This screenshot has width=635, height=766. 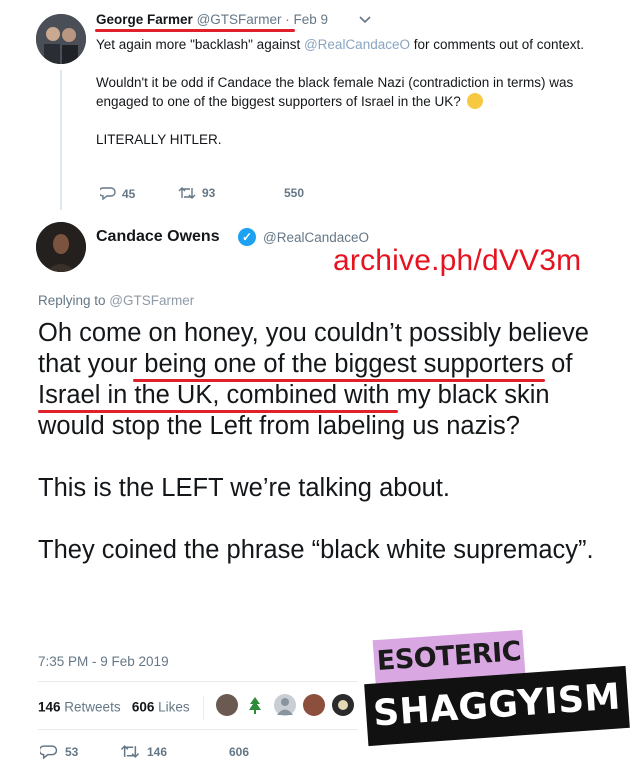 I want to click on quoted-tweet-header: George Farmer @GTSFarmer · Feb 9, so click(x=212, y=19).